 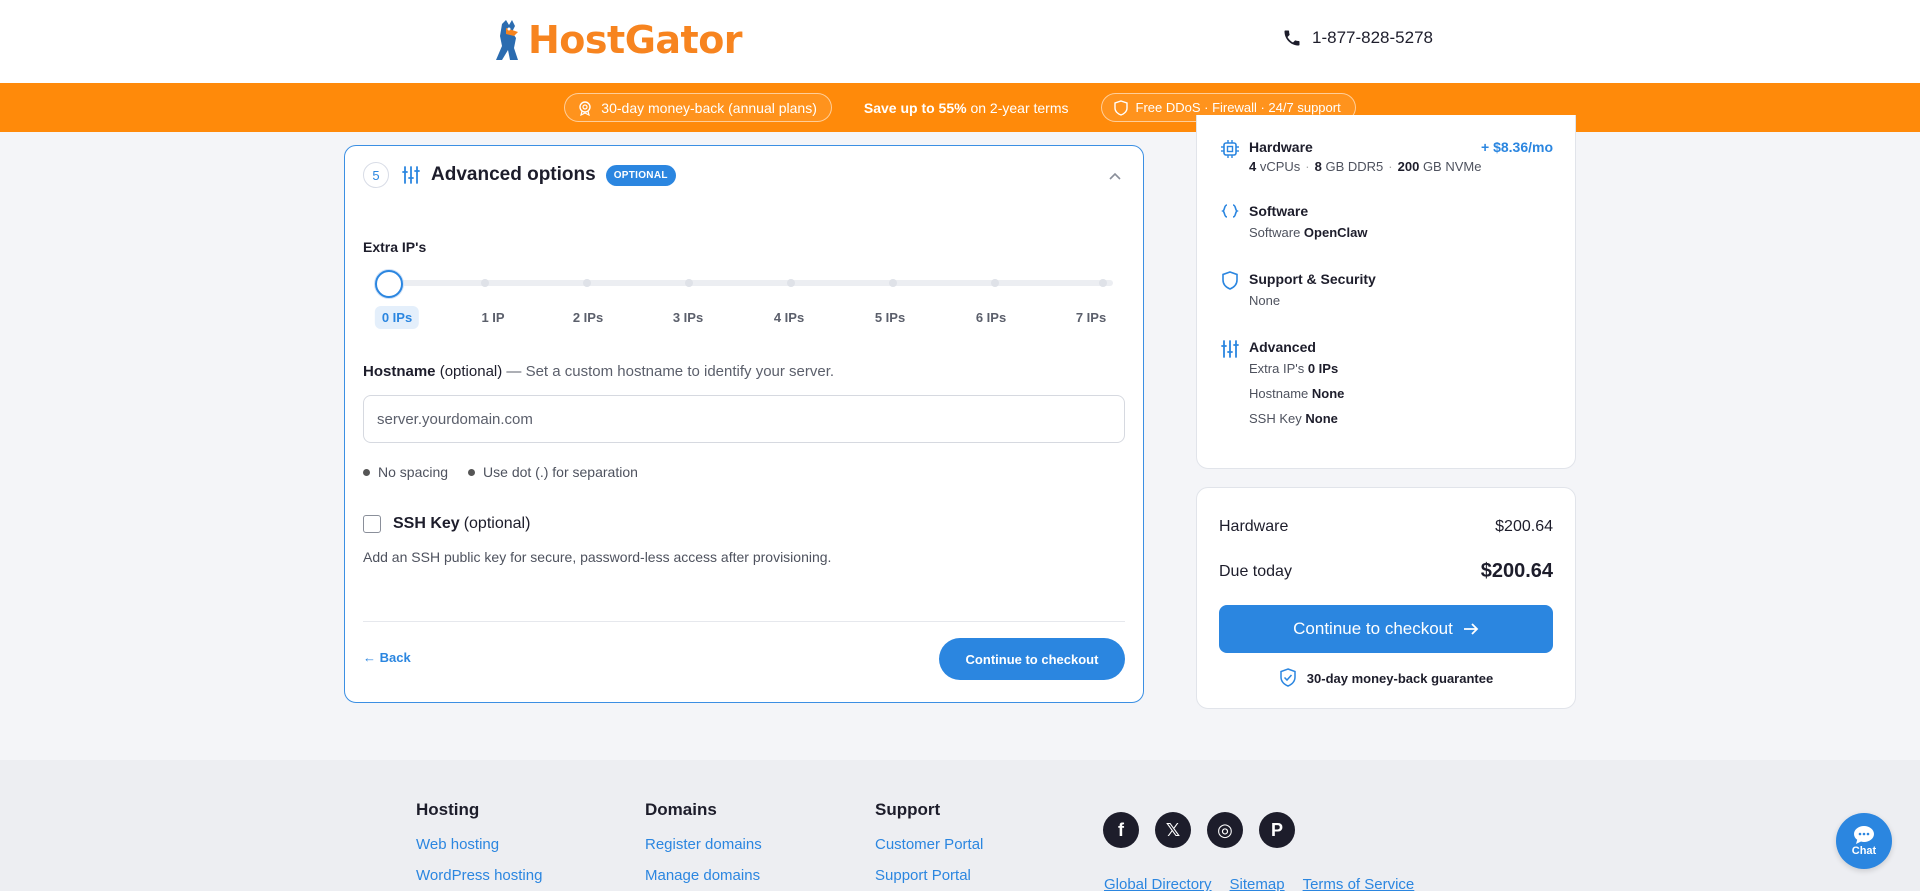 What do you see at coordinates (588, 317) in the screenshot?
I see `ip-option-2: 2 IPs` at bounding box center [588, 317].